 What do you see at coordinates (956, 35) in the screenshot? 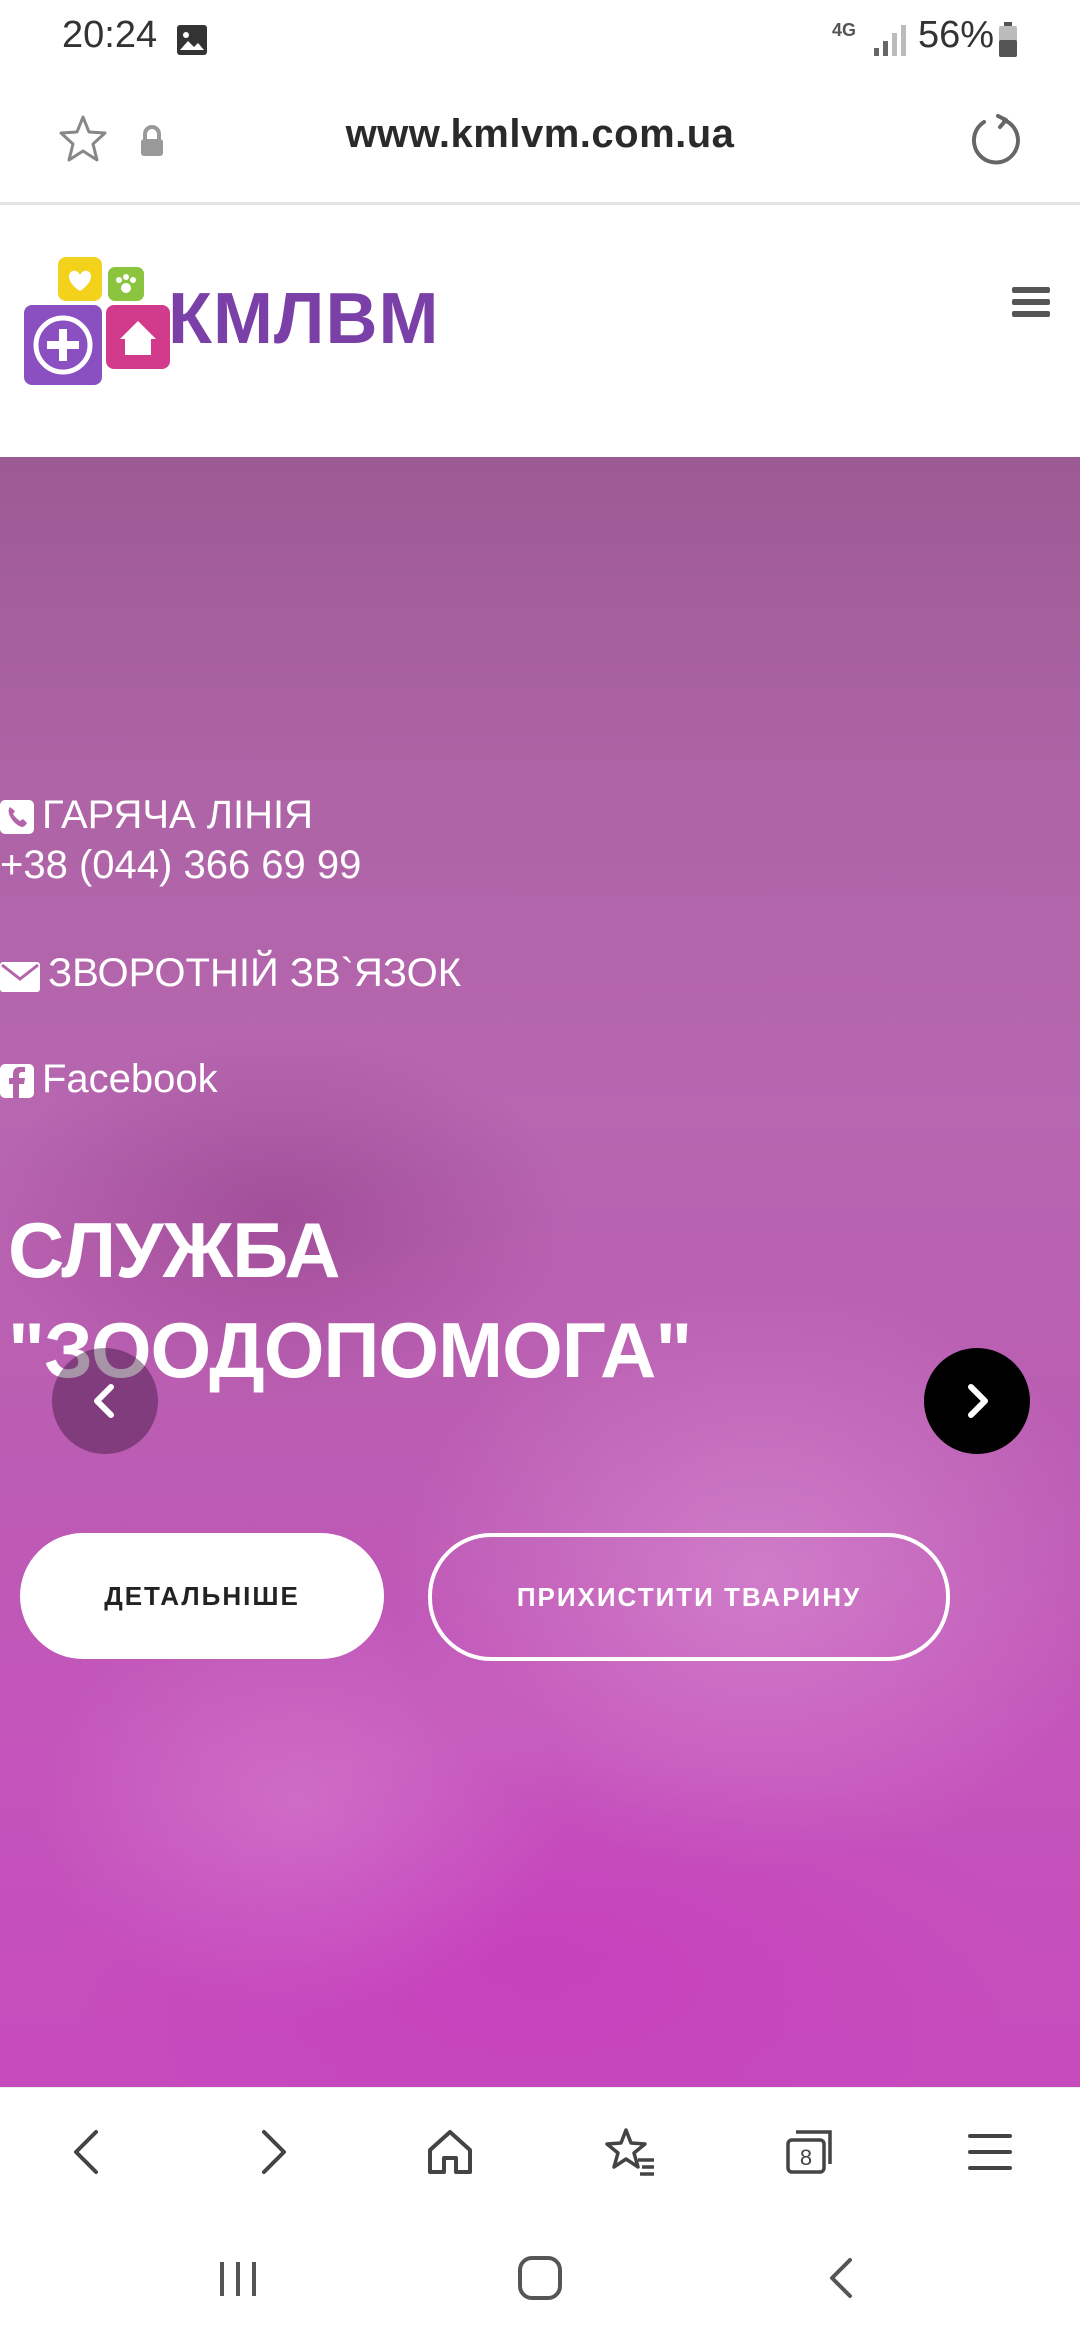
I see `battery-percentage: 56%` at bounding box center [956, 35].